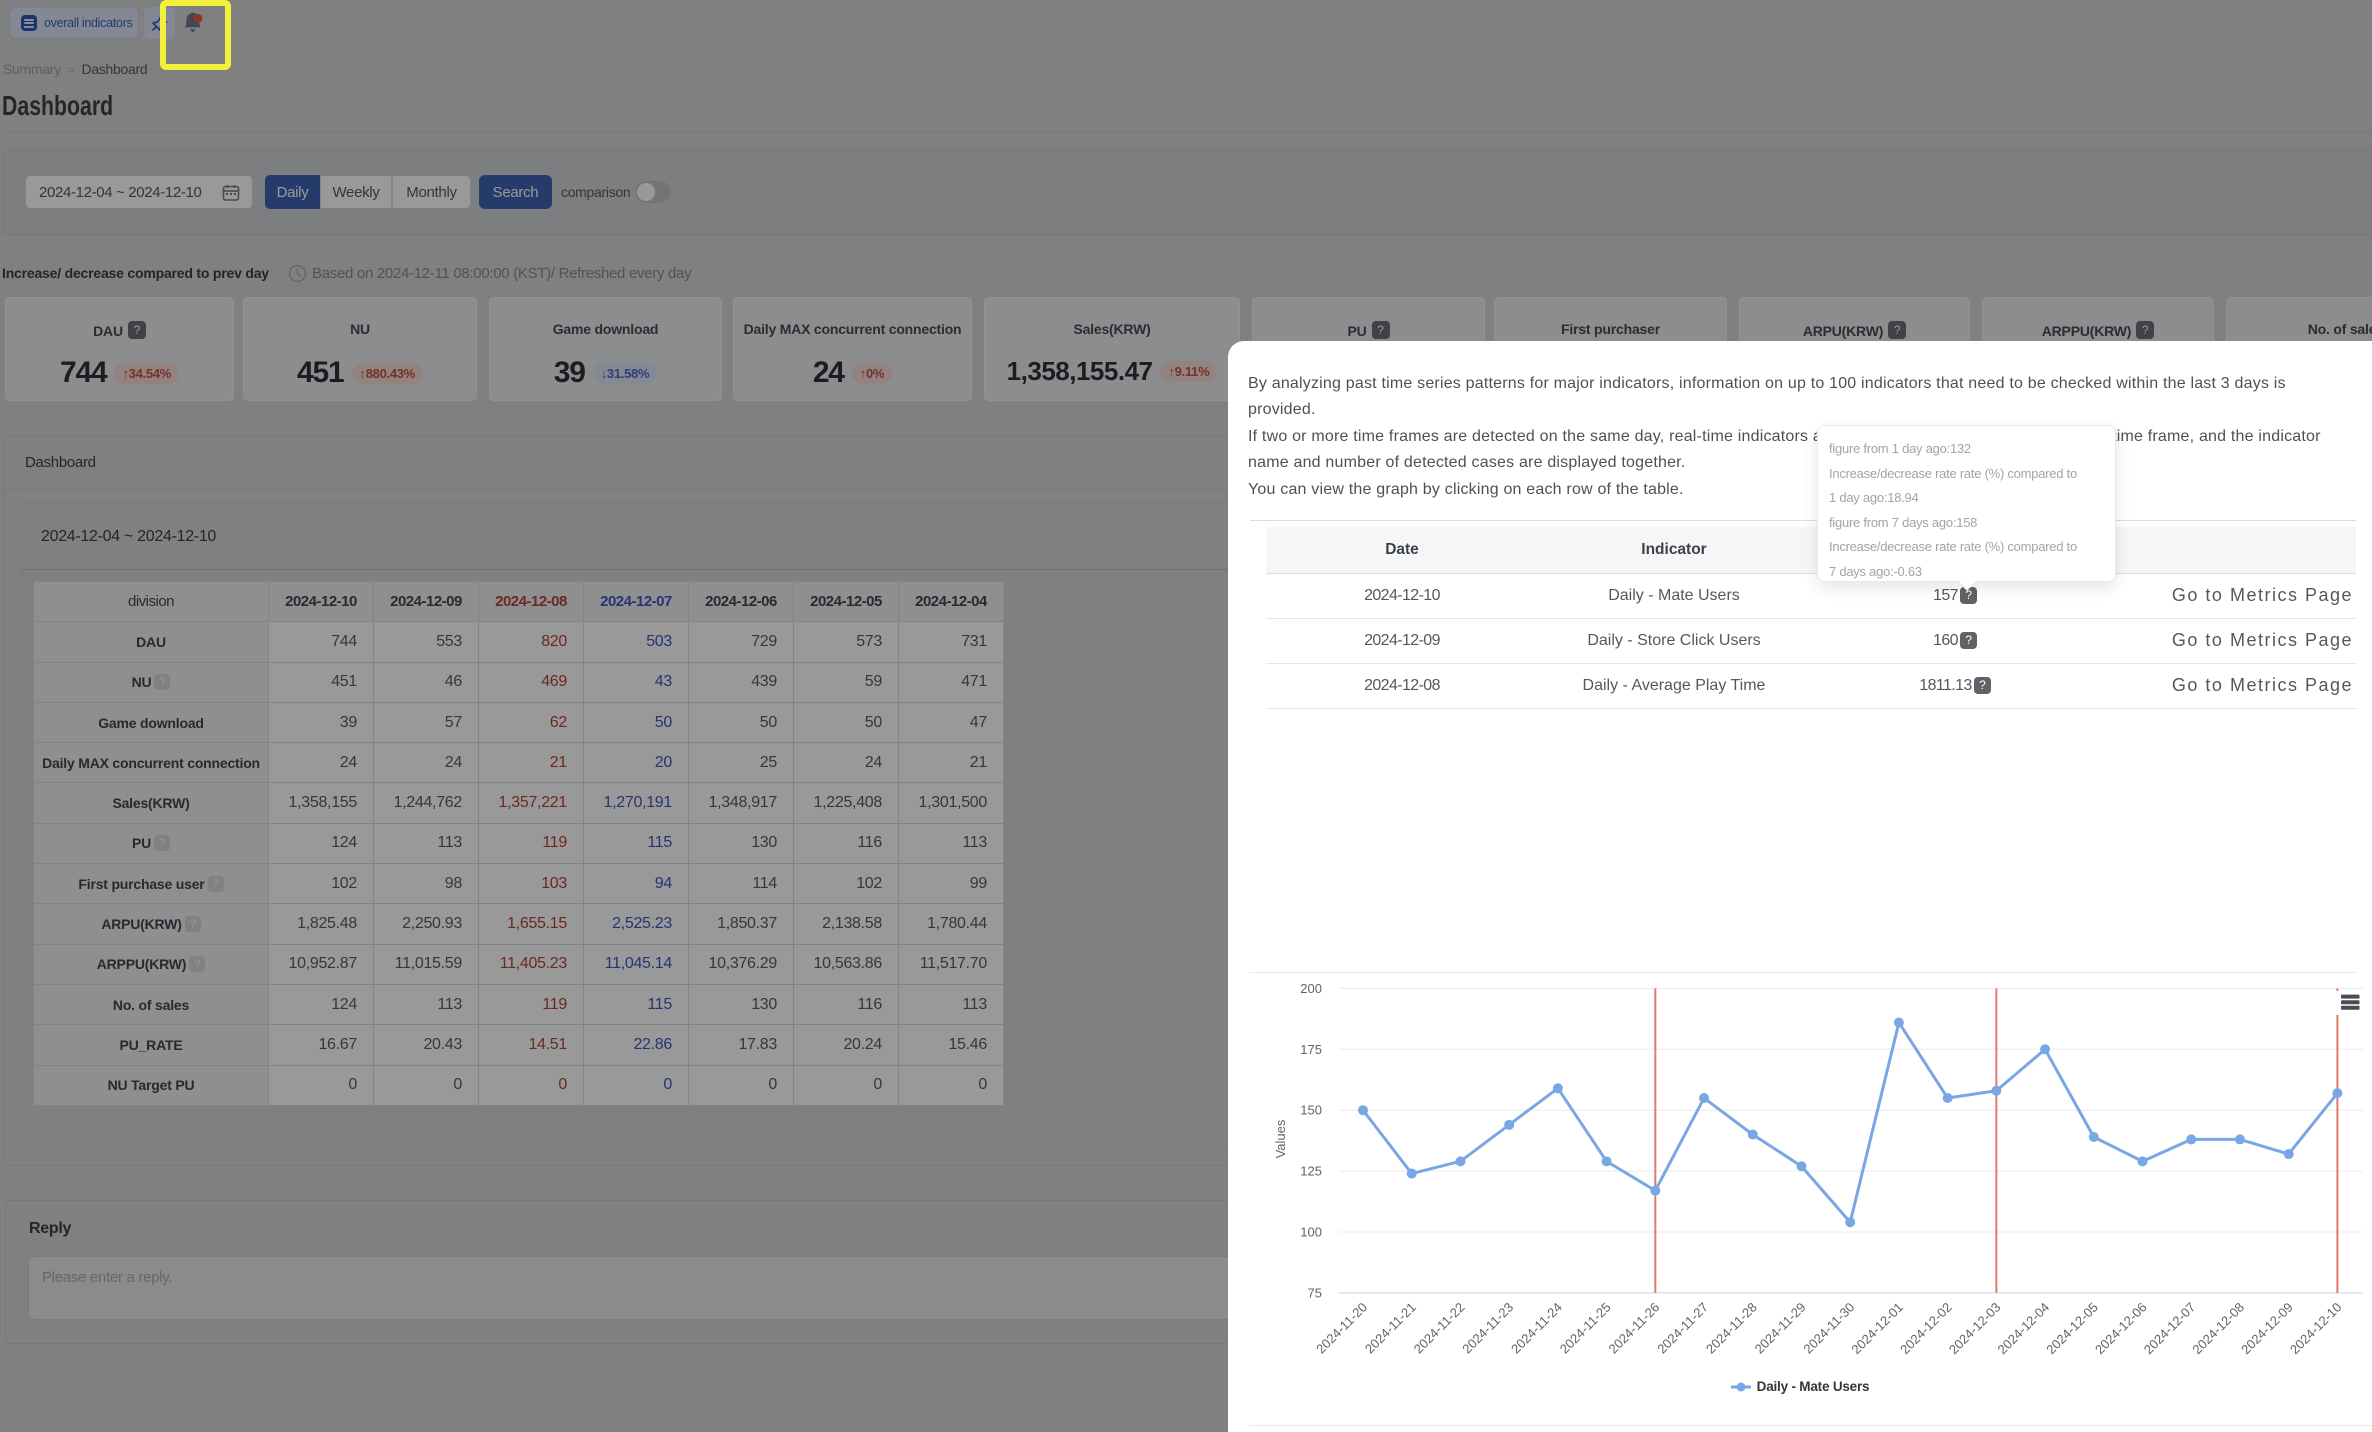  Describe the element at coordinates (1311, 988) in the screenshot. I see `svg-text: 200` at that location.